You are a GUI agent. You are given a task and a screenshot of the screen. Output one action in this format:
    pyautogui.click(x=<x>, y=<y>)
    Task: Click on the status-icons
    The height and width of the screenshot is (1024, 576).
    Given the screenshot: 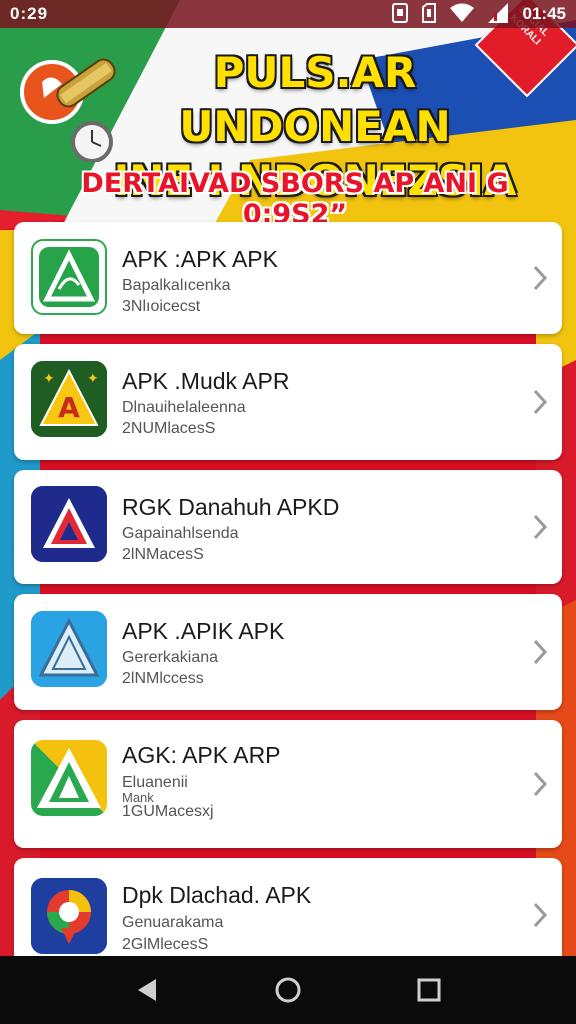 What is the action you would take?
    pyautogui.click(x=450, y=15)
    